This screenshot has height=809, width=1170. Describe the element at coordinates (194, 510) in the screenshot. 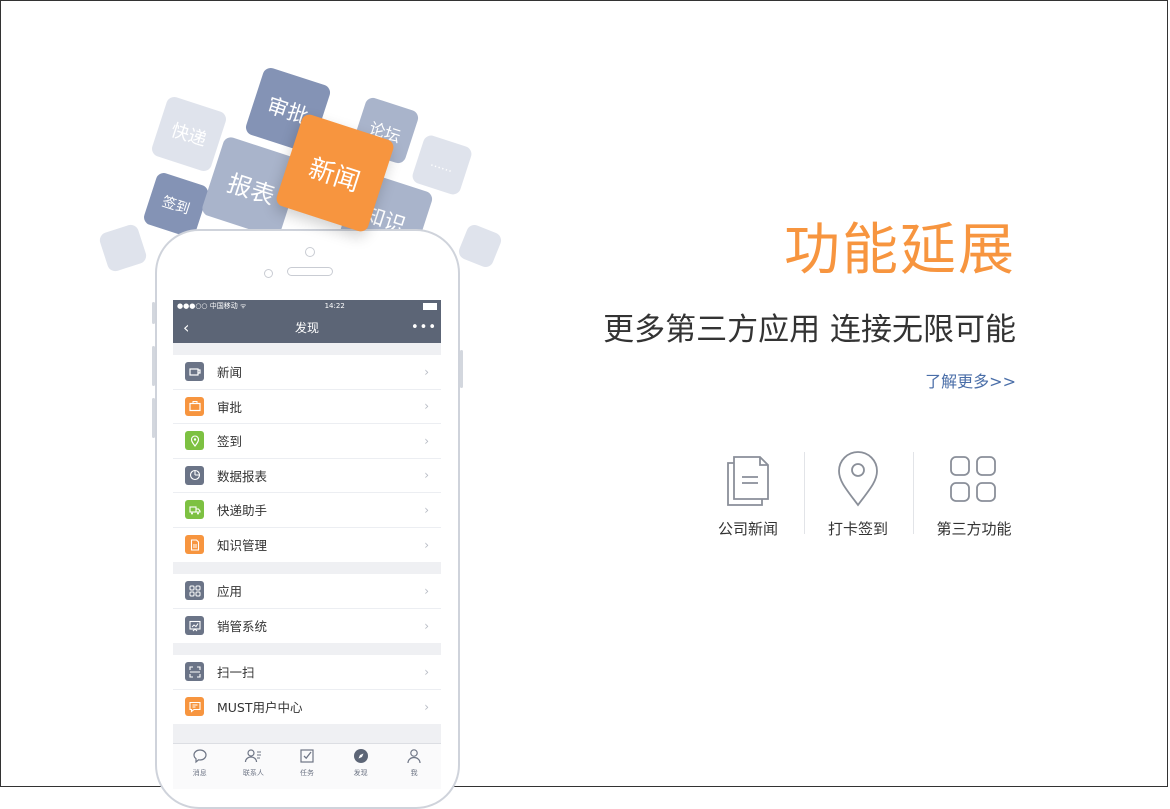

I see `truck-icon` at that location.